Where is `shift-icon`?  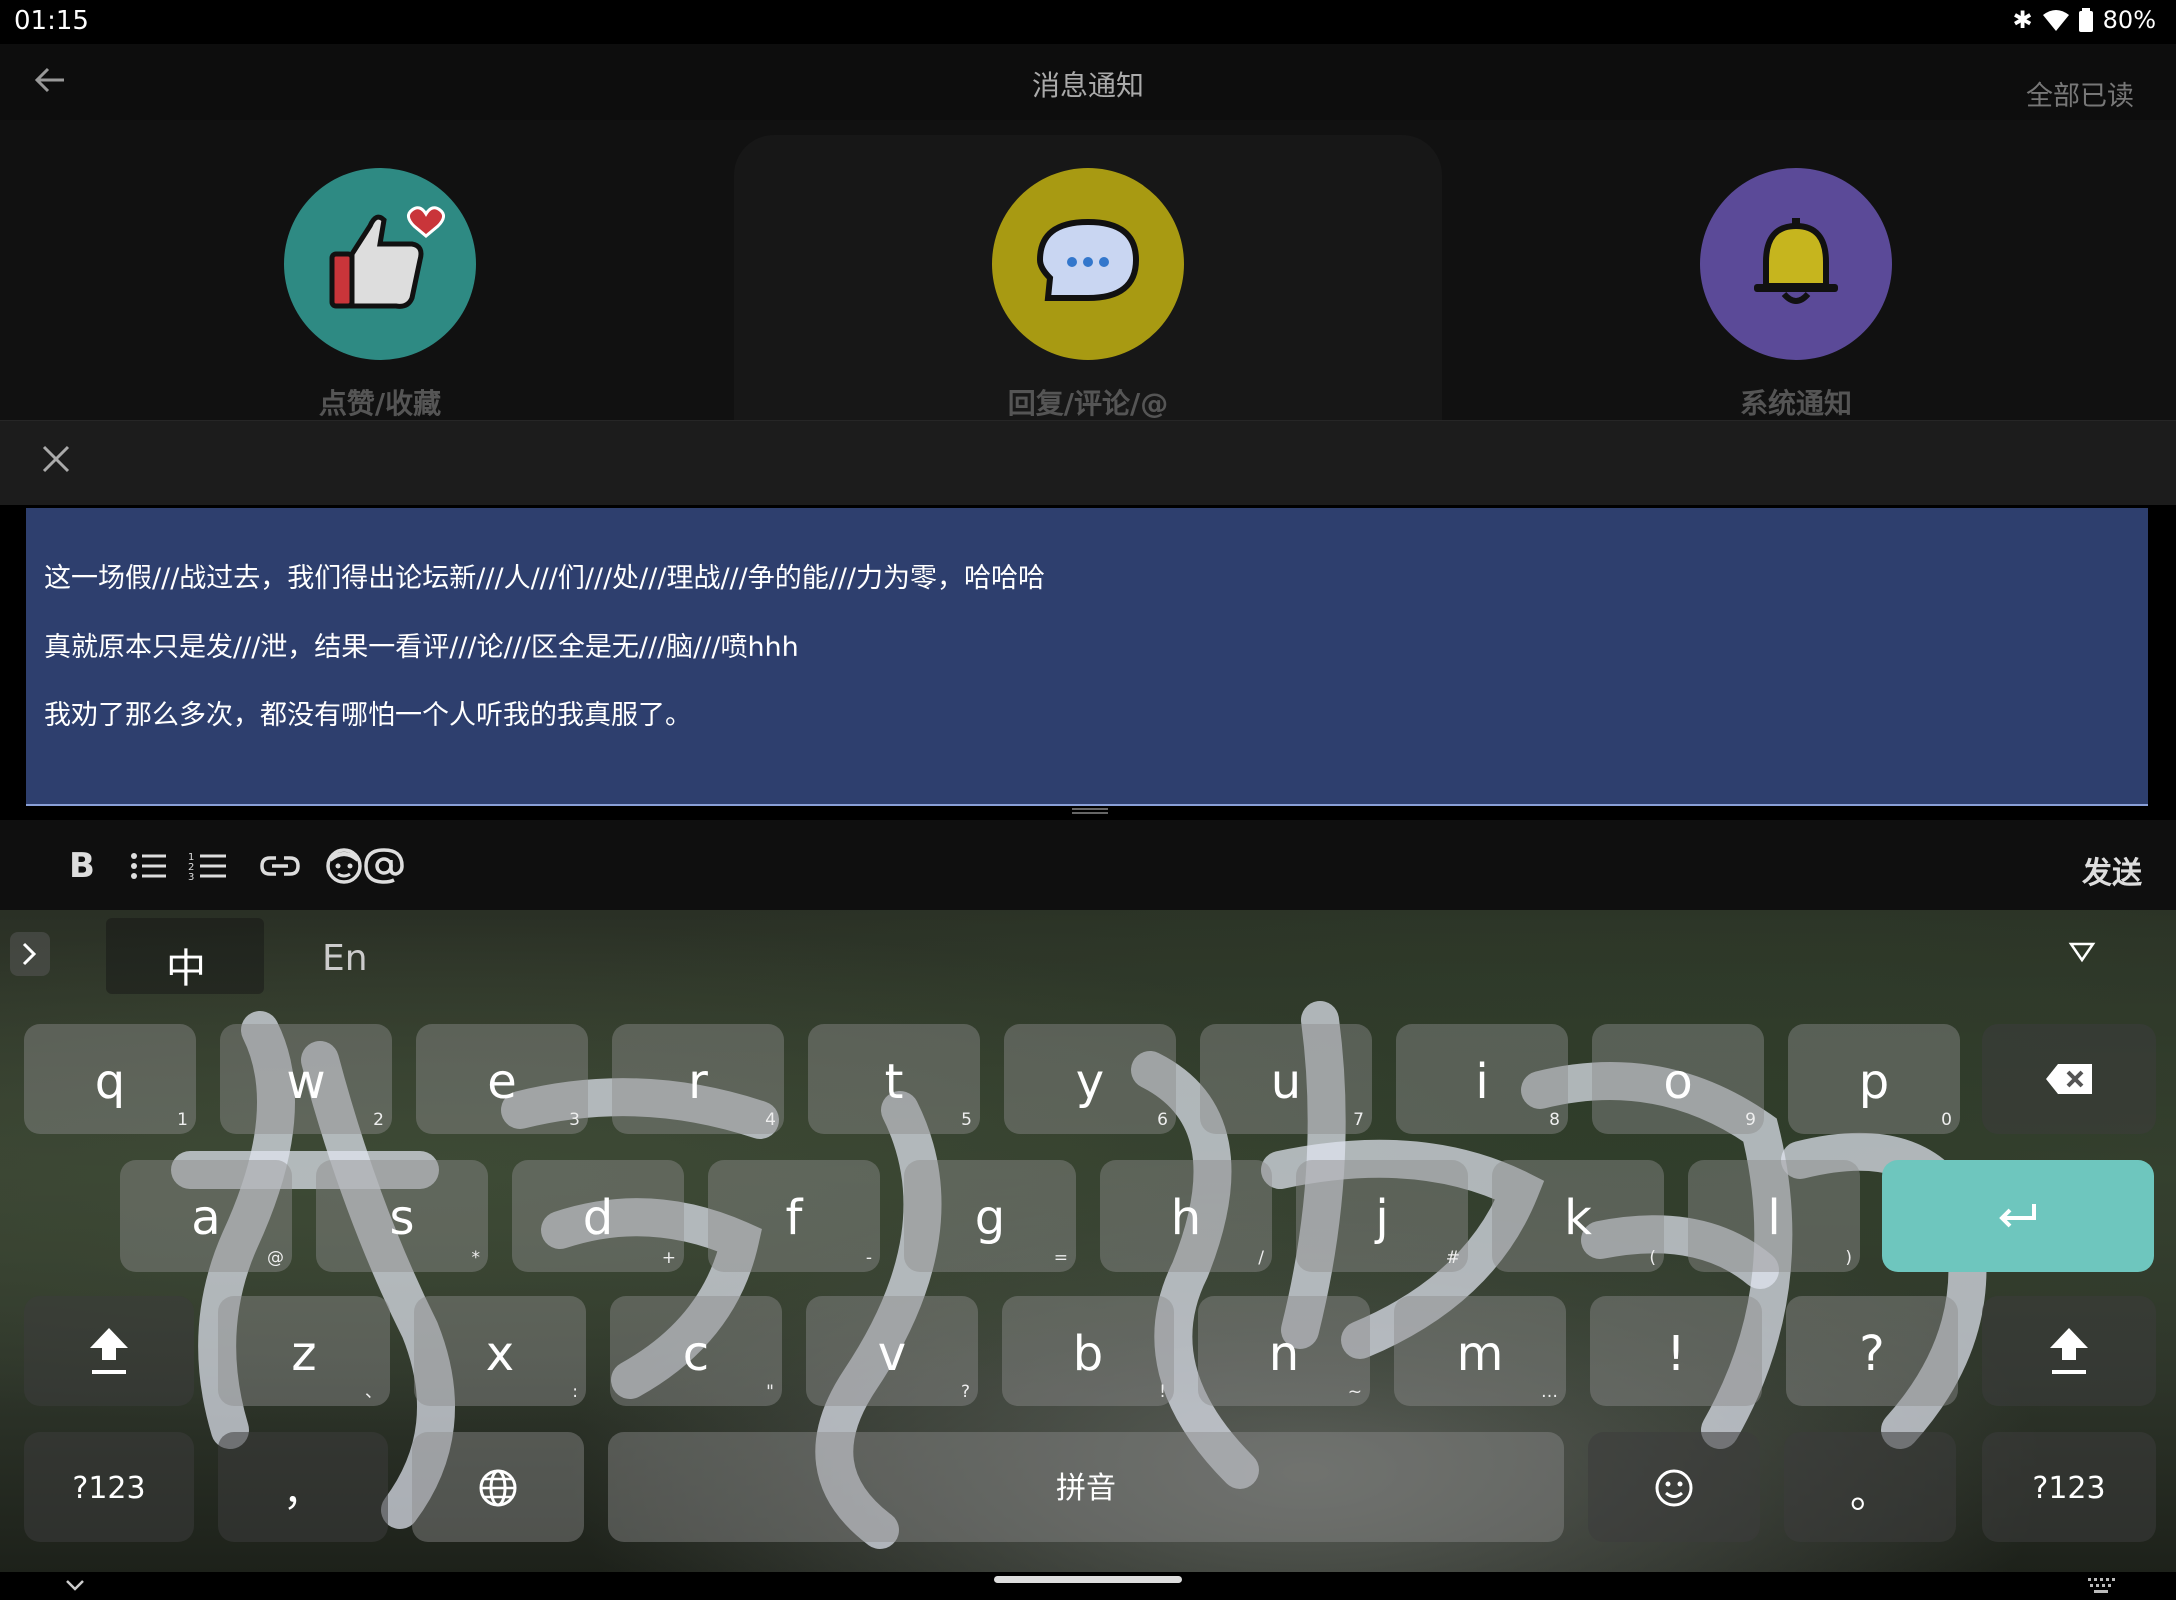 shift-icon is located at coordinates (2069, 1351).